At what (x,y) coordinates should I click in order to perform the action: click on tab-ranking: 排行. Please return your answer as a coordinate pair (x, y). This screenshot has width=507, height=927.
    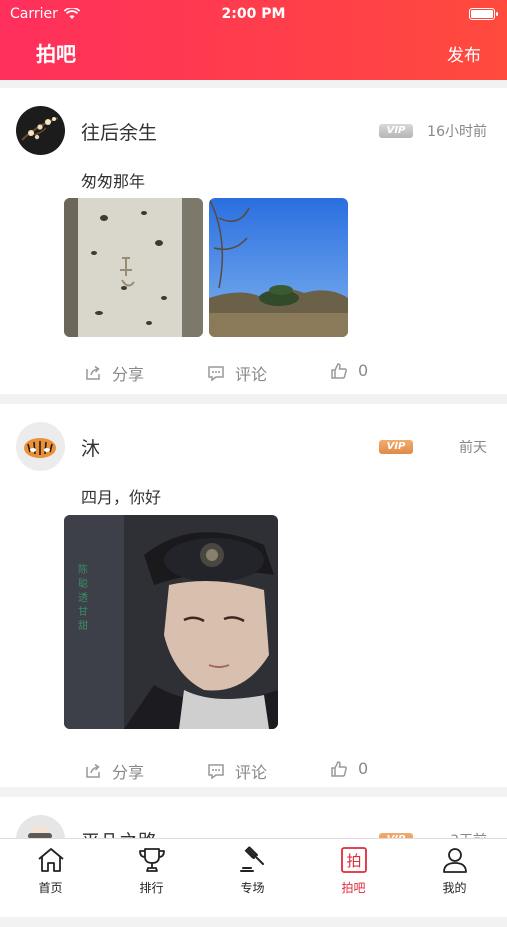
    Looking at the image, I should click on (151, 870).